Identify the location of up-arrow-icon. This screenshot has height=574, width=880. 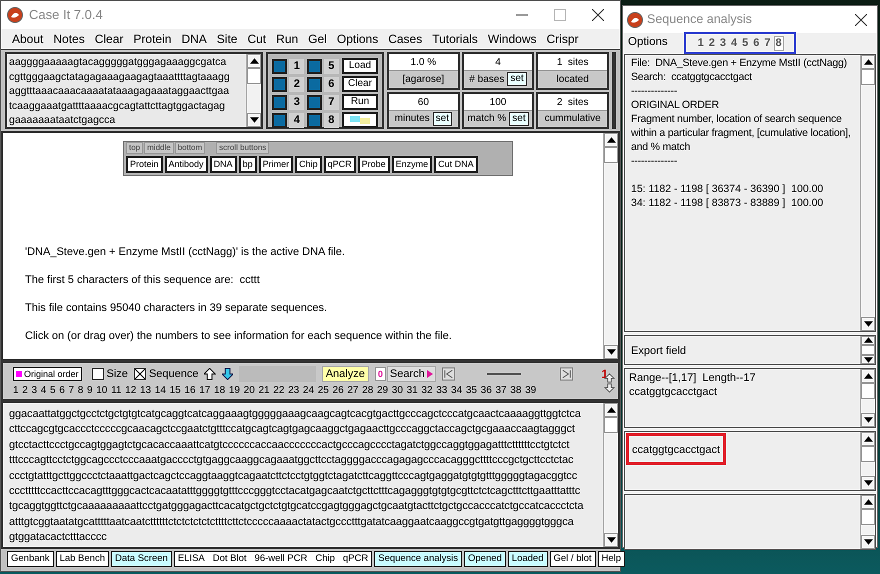
(210, 374).